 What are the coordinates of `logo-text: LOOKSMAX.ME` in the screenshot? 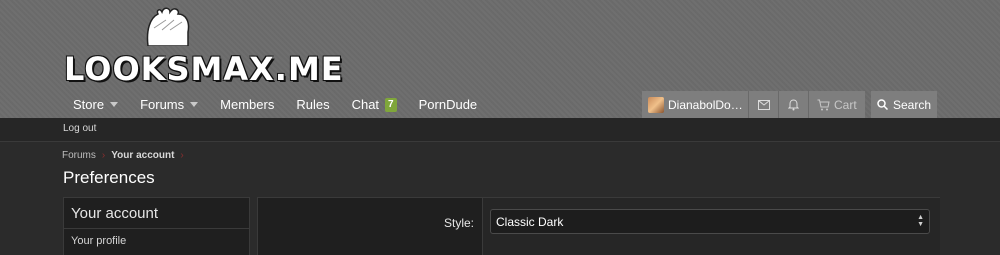 It's located at (204, 69).